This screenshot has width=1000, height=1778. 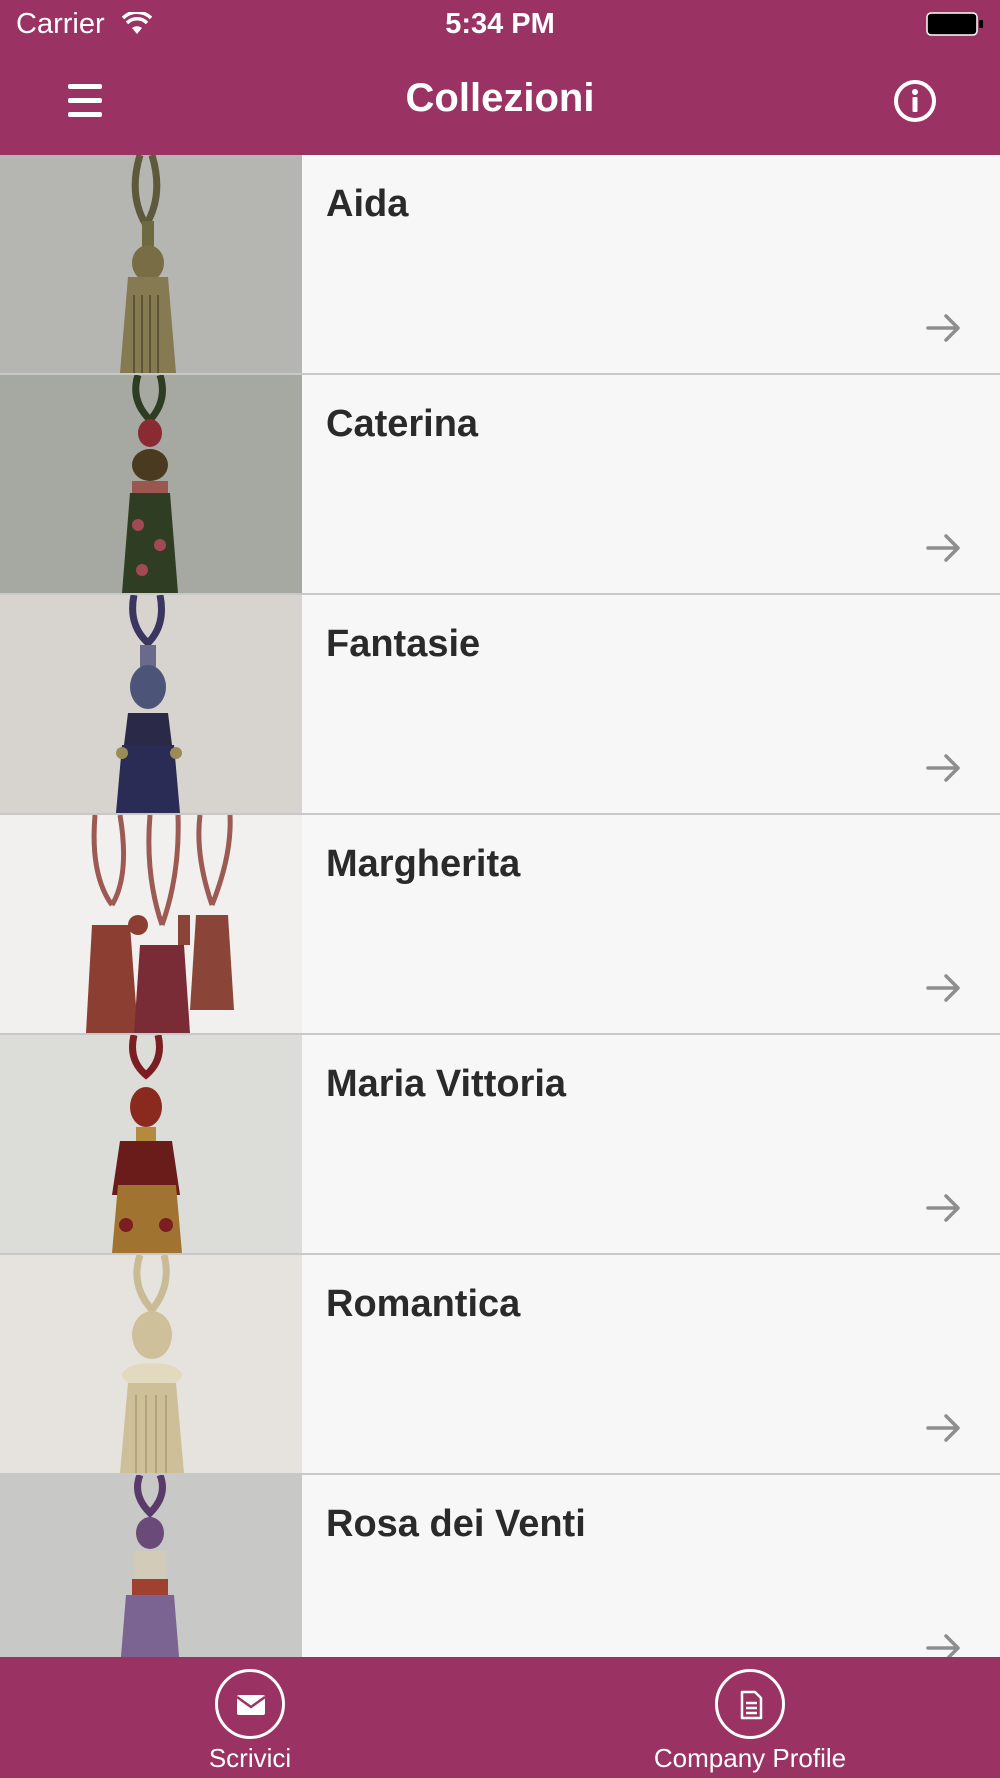 I want to click on status-bar: Carrier 5:34 PM, so click(x=500, y=25).